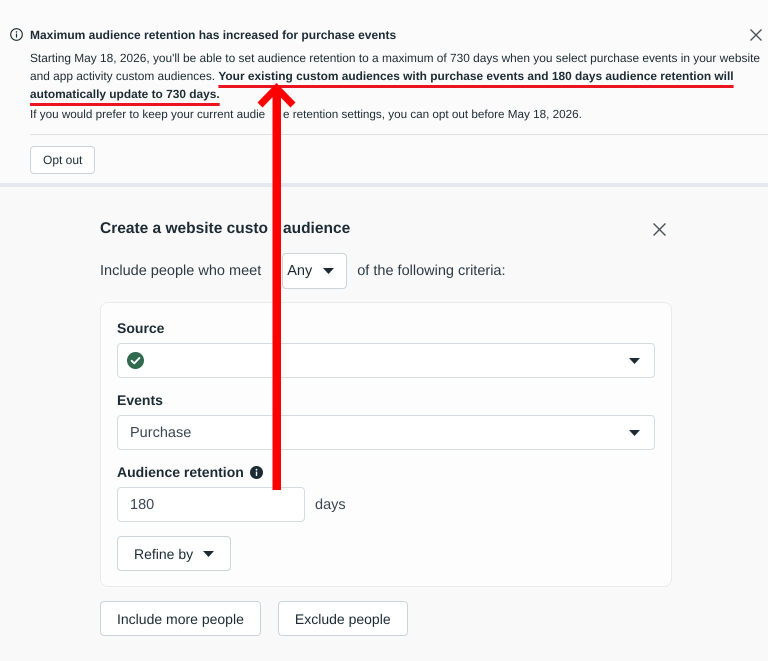 Image resolution: width=768 pixels, height=661 pixels. What do you see at coordinates (140, 400) in the screenshot?
I see `field-label: Events` at bounding box center [140, 400].